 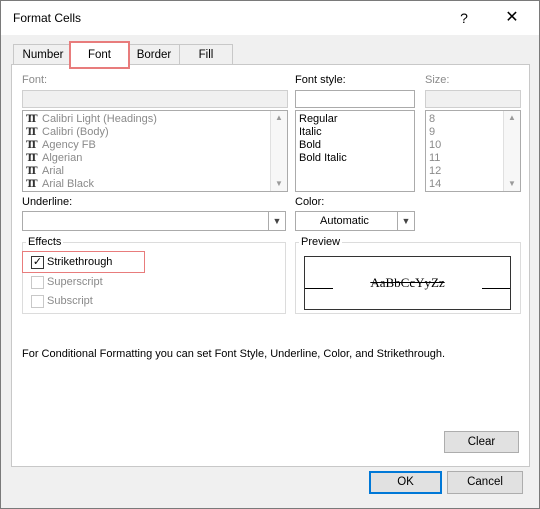 I want to click on list-item: 14, so click(x=435, y=184).